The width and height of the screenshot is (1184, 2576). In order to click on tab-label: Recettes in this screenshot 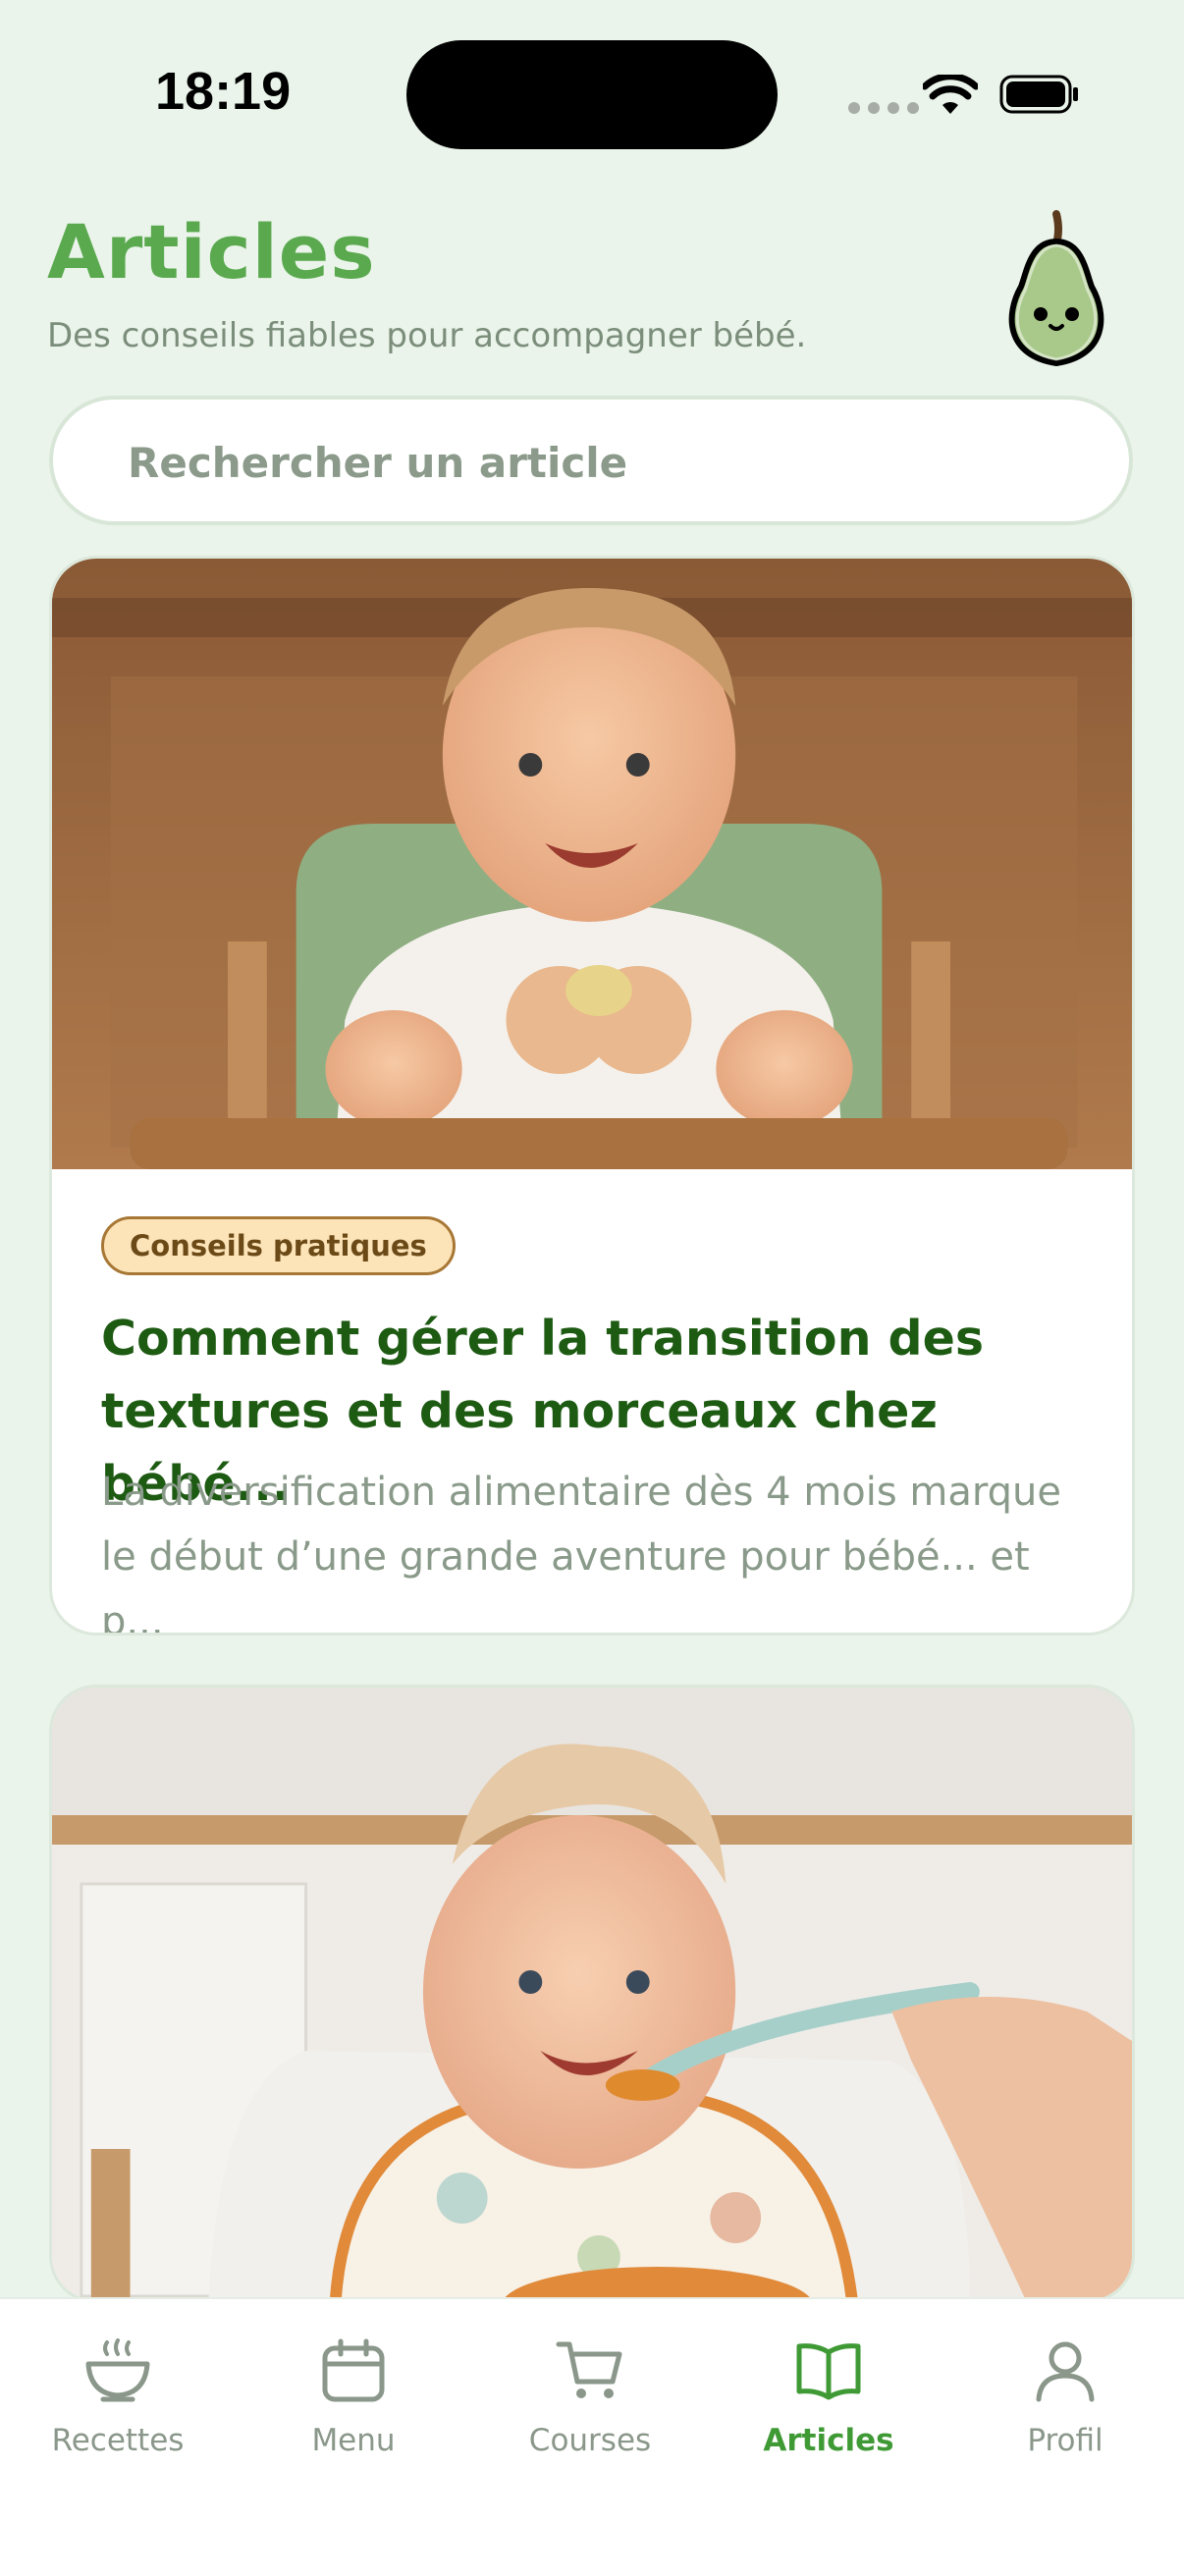, I will do `click(118, 2440)`.